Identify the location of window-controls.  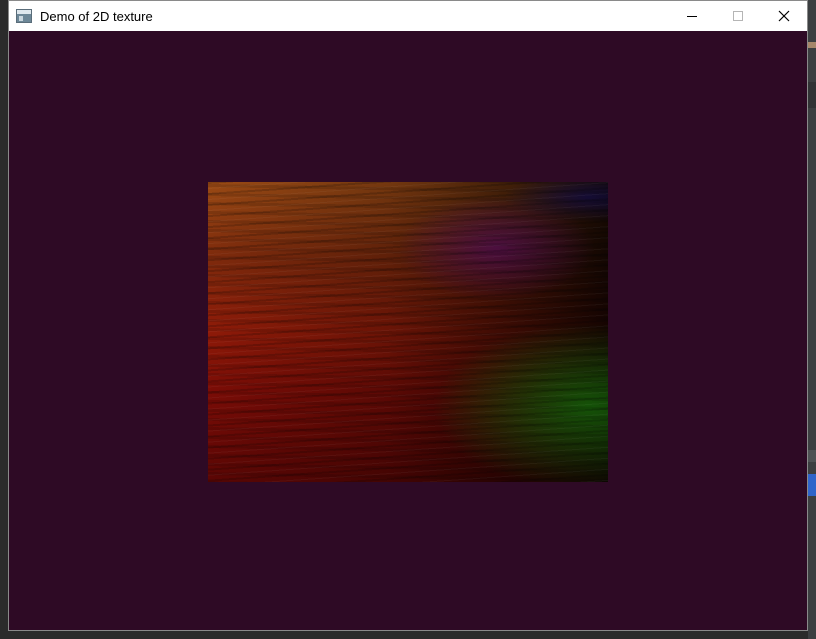
(738, 16).